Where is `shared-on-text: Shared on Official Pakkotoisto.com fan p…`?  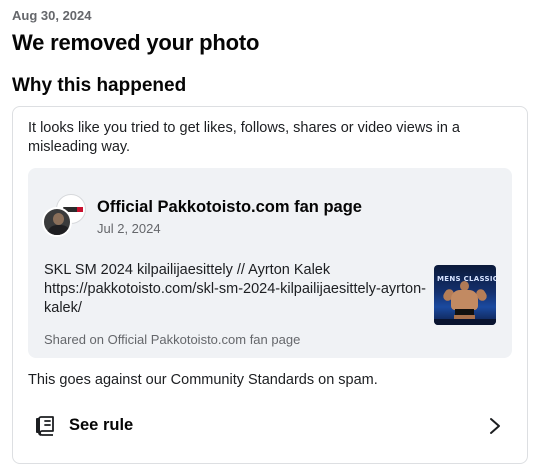
shared-on-text: Shared on Official Pakkotoisto.com fan p… is located at coordinates (172, 339).